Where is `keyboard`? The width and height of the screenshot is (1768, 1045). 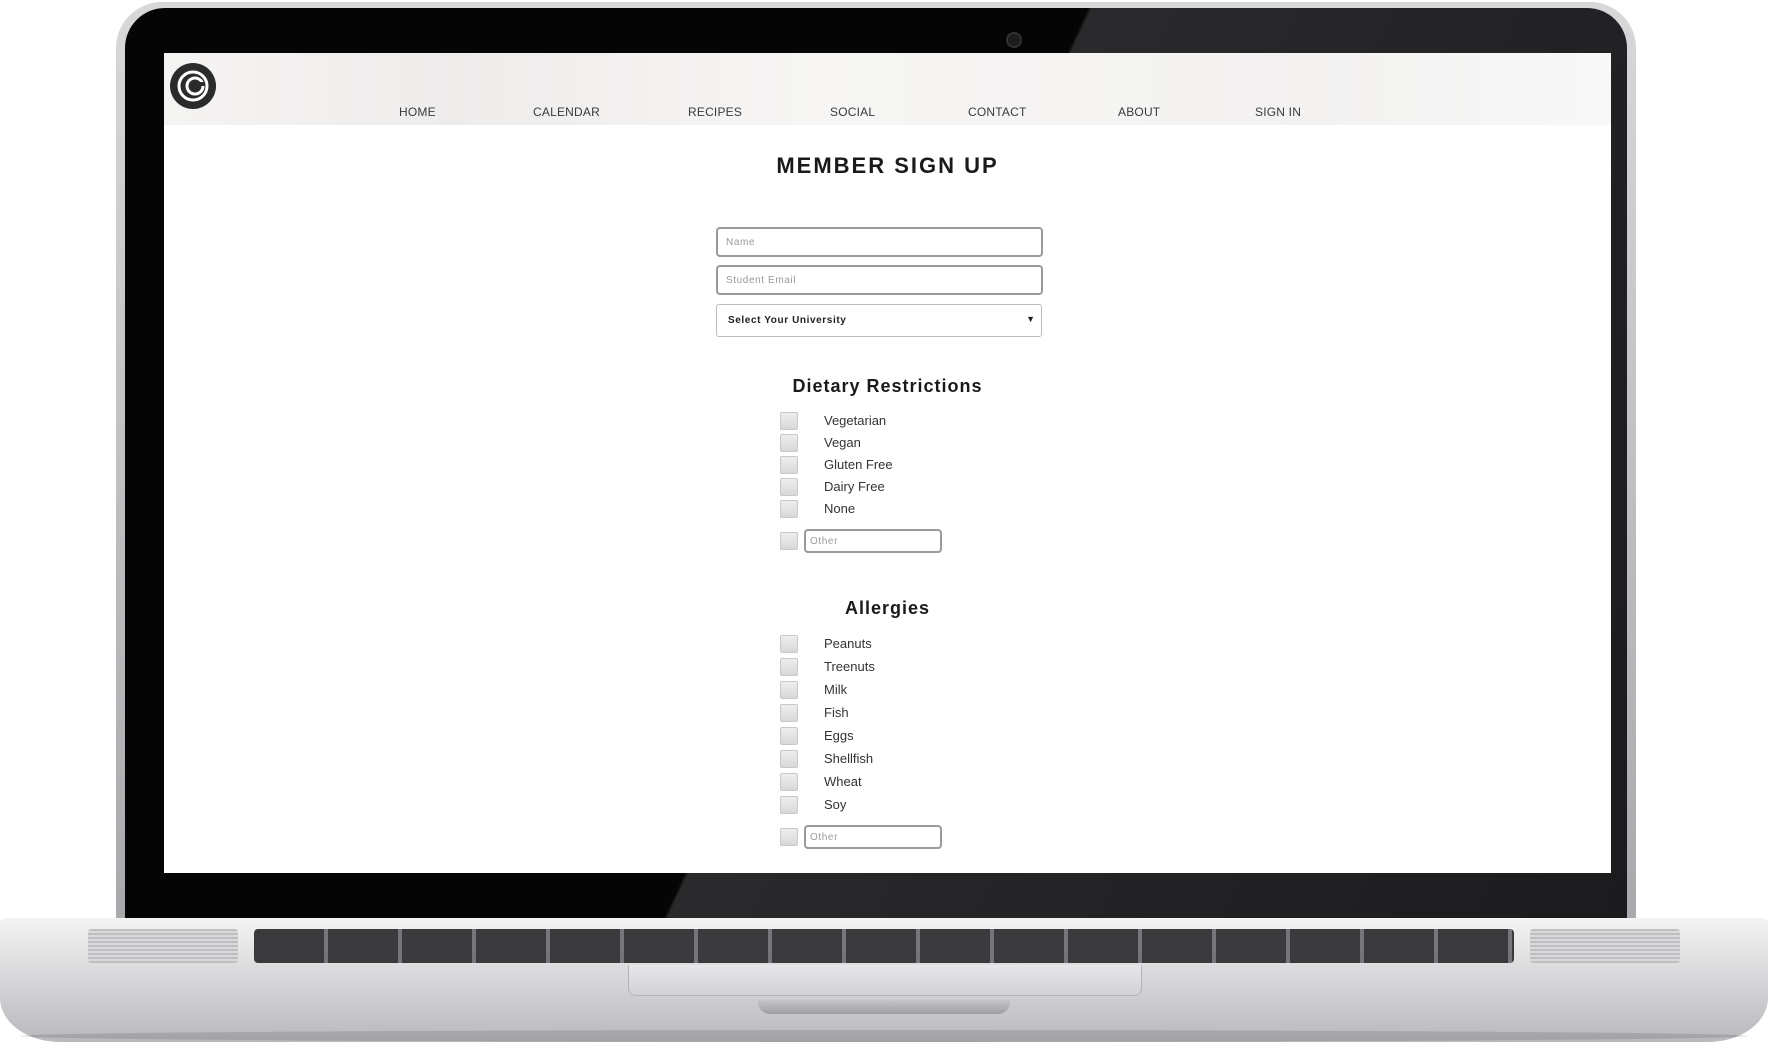
keyboard is located at coordinates (884, 946).